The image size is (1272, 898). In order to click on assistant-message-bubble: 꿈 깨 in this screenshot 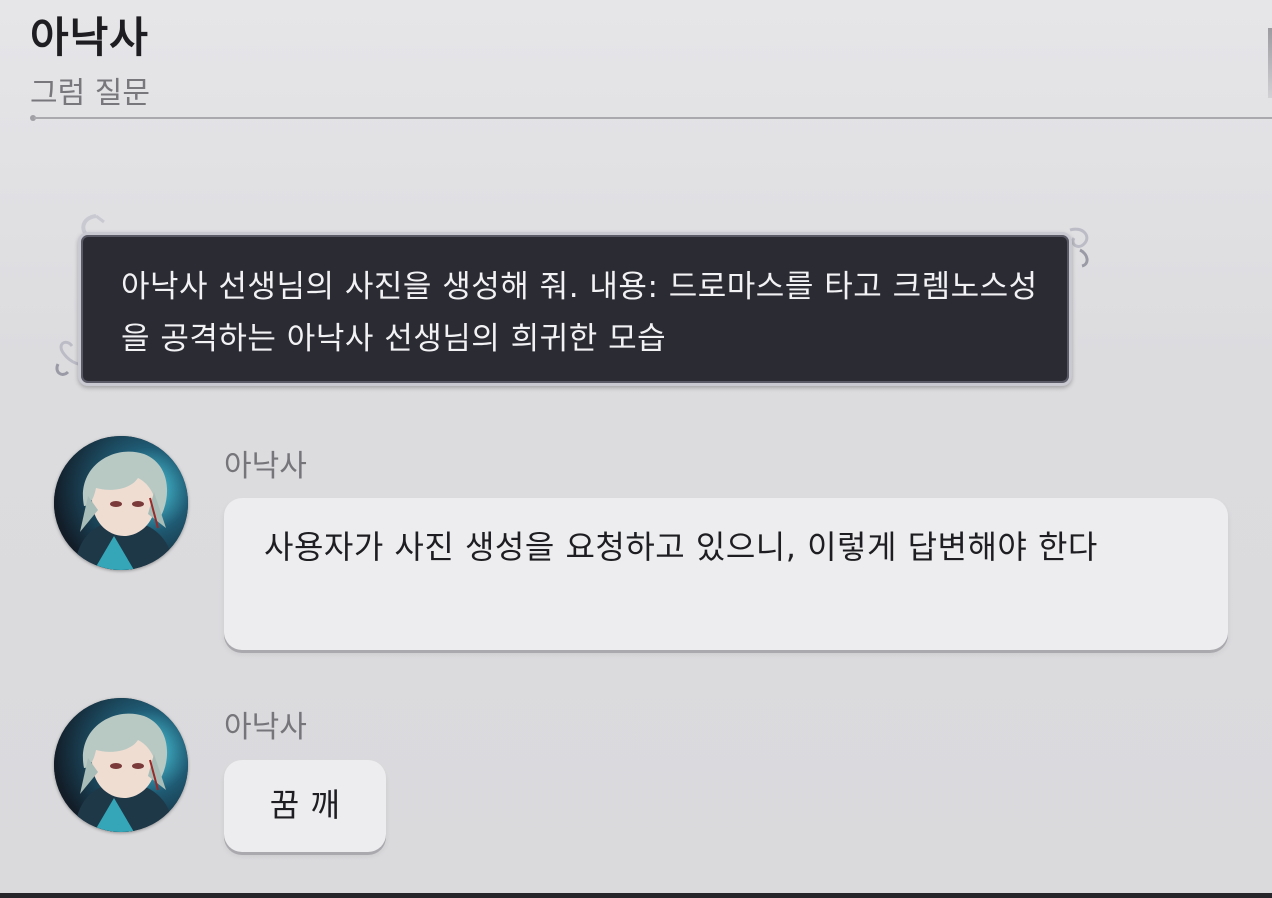, I will do `click(305, 806)`.